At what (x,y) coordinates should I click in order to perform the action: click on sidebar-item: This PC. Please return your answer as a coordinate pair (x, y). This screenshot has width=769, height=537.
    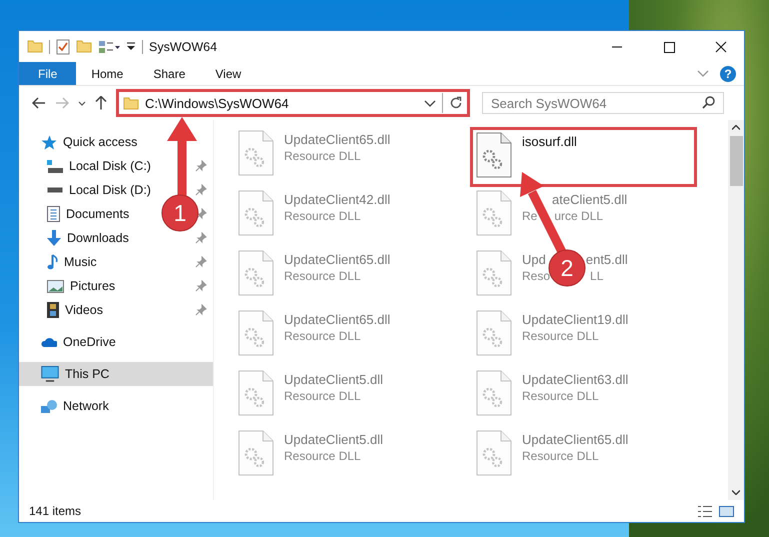
    Looking at the image, I should click on (75, 374).